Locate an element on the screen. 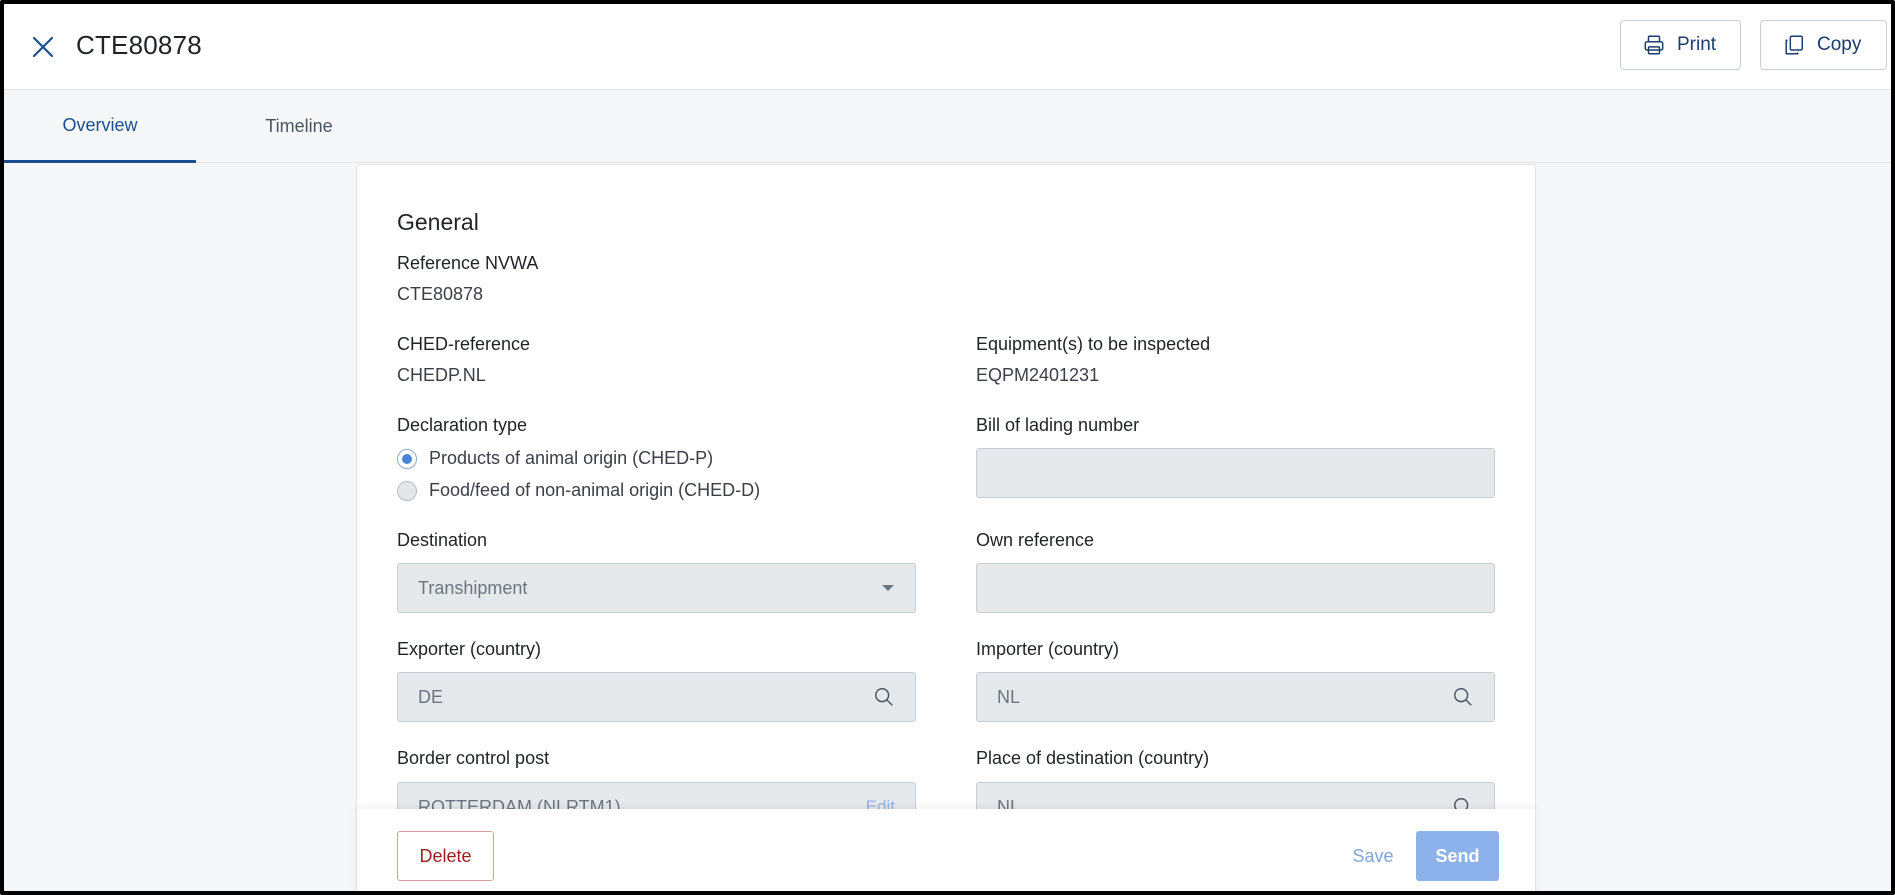 The image size is (1895, 895). importer-label: Importer (country) is located at coordinates (1048, 649).